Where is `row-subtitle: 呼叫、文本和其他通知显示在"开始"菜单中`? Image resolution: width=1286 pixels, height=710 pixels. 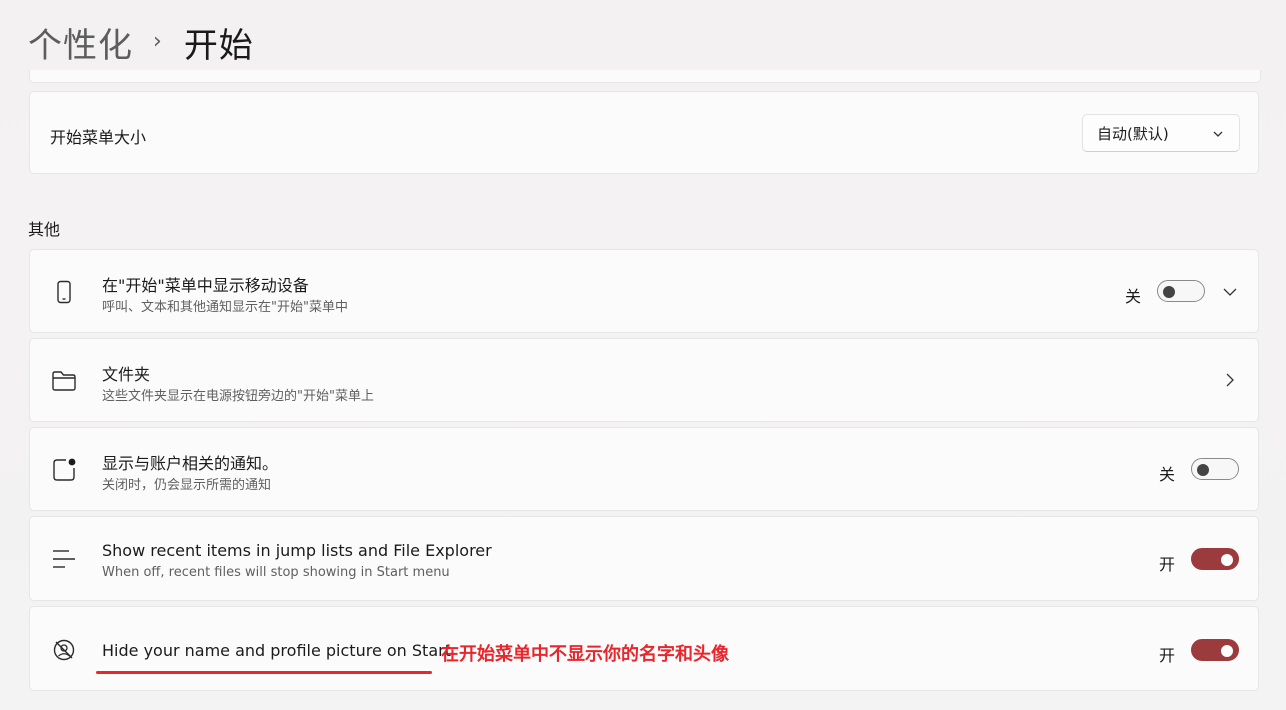 row-subtitle: 呼叫、文本和其他通知显示在"开始"菜单中 is located at coordinates (225, 307).